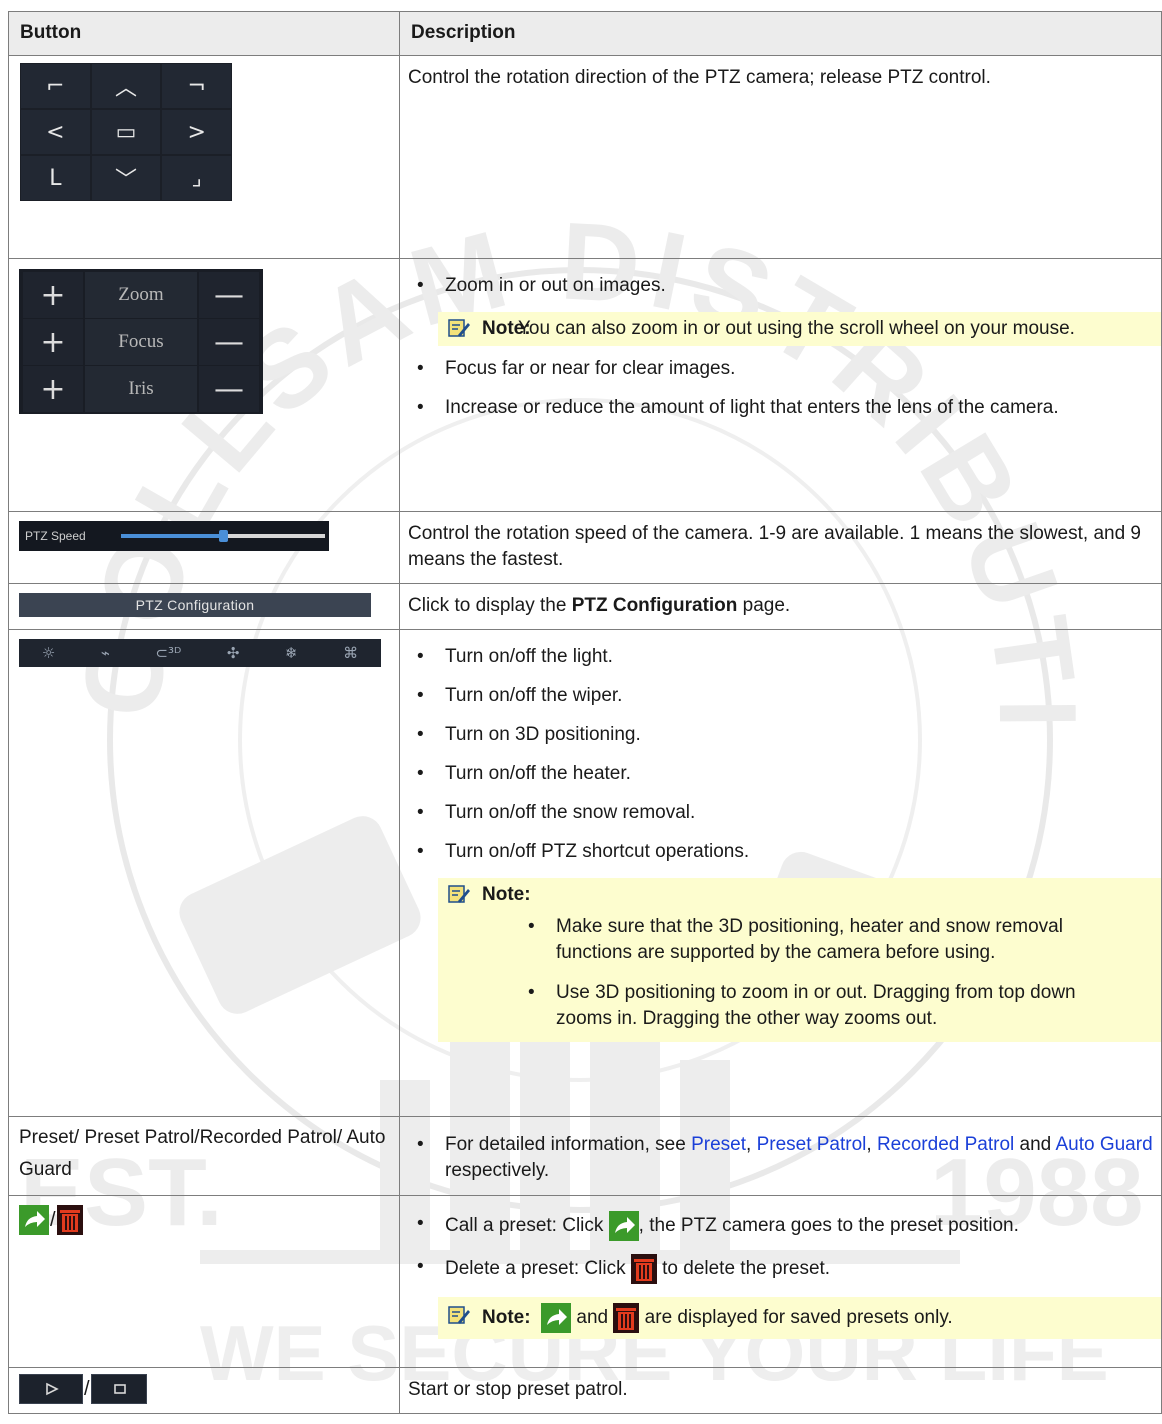 Image resolution: width=1162 pixels, height=1424 pixels. I want to click on snow-removal-icon: ❄, so click(291, 653).